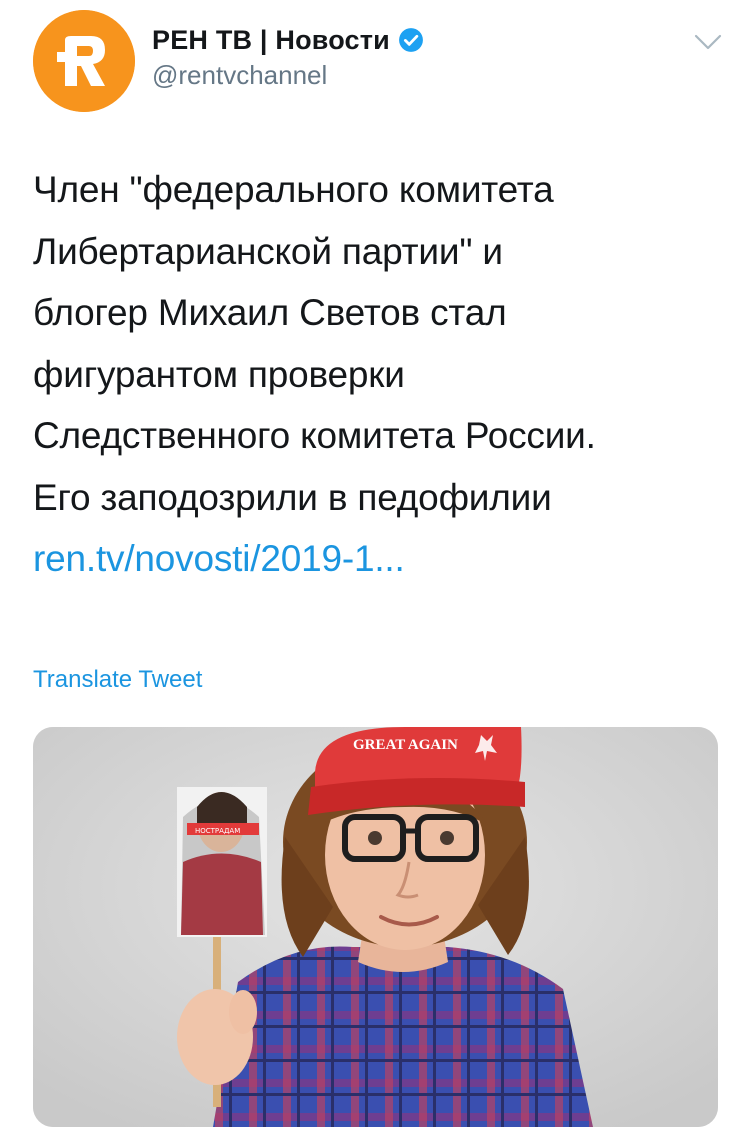 The height and width of the screenshot is (1127, 750). What do you see at coordinates (271, 40) in the screenshot?
I see `display-name: РЕН ТВ | Новости` at bounding box center [271, 40].